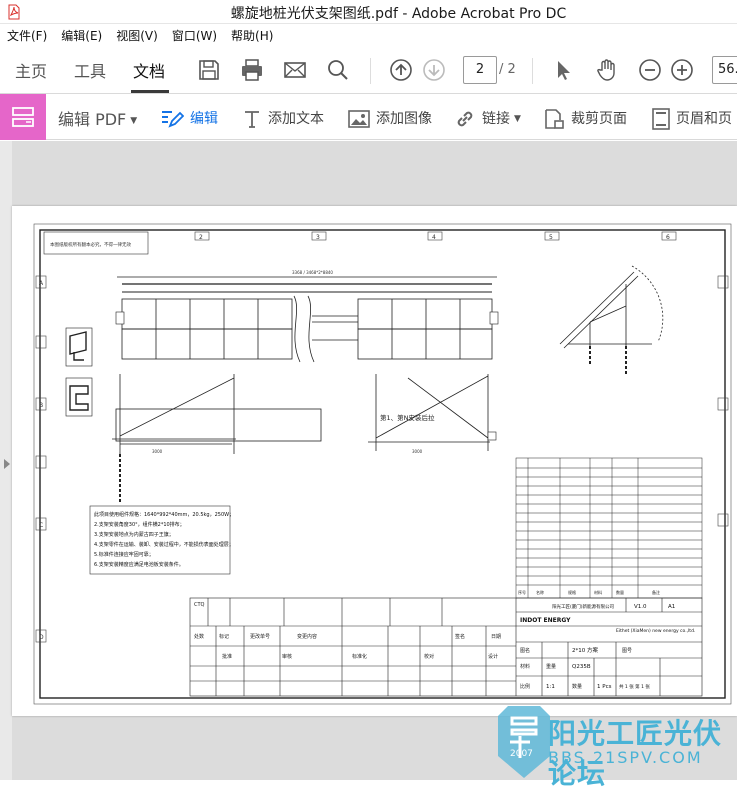 The height and width of the screenshot is (792, 737). Describe the element at coordinates (139, 564) in the screenshot. I see `note-6: 6.支架安装精度应满足电池板安装条件。` at that location.